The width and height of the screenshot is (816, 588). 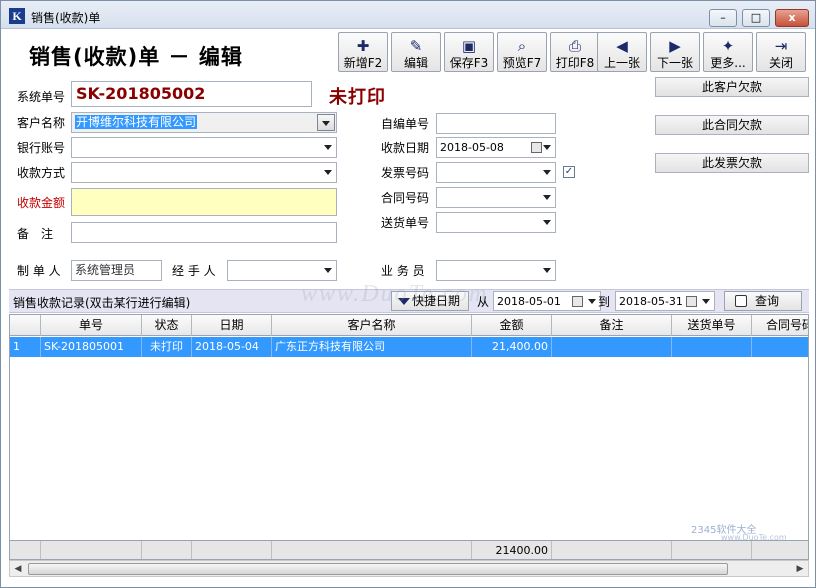 What do you see at coordinates (35, 234) in the screenshot?
I see `remark-label: 备 注` at bounding box center [35, 234].